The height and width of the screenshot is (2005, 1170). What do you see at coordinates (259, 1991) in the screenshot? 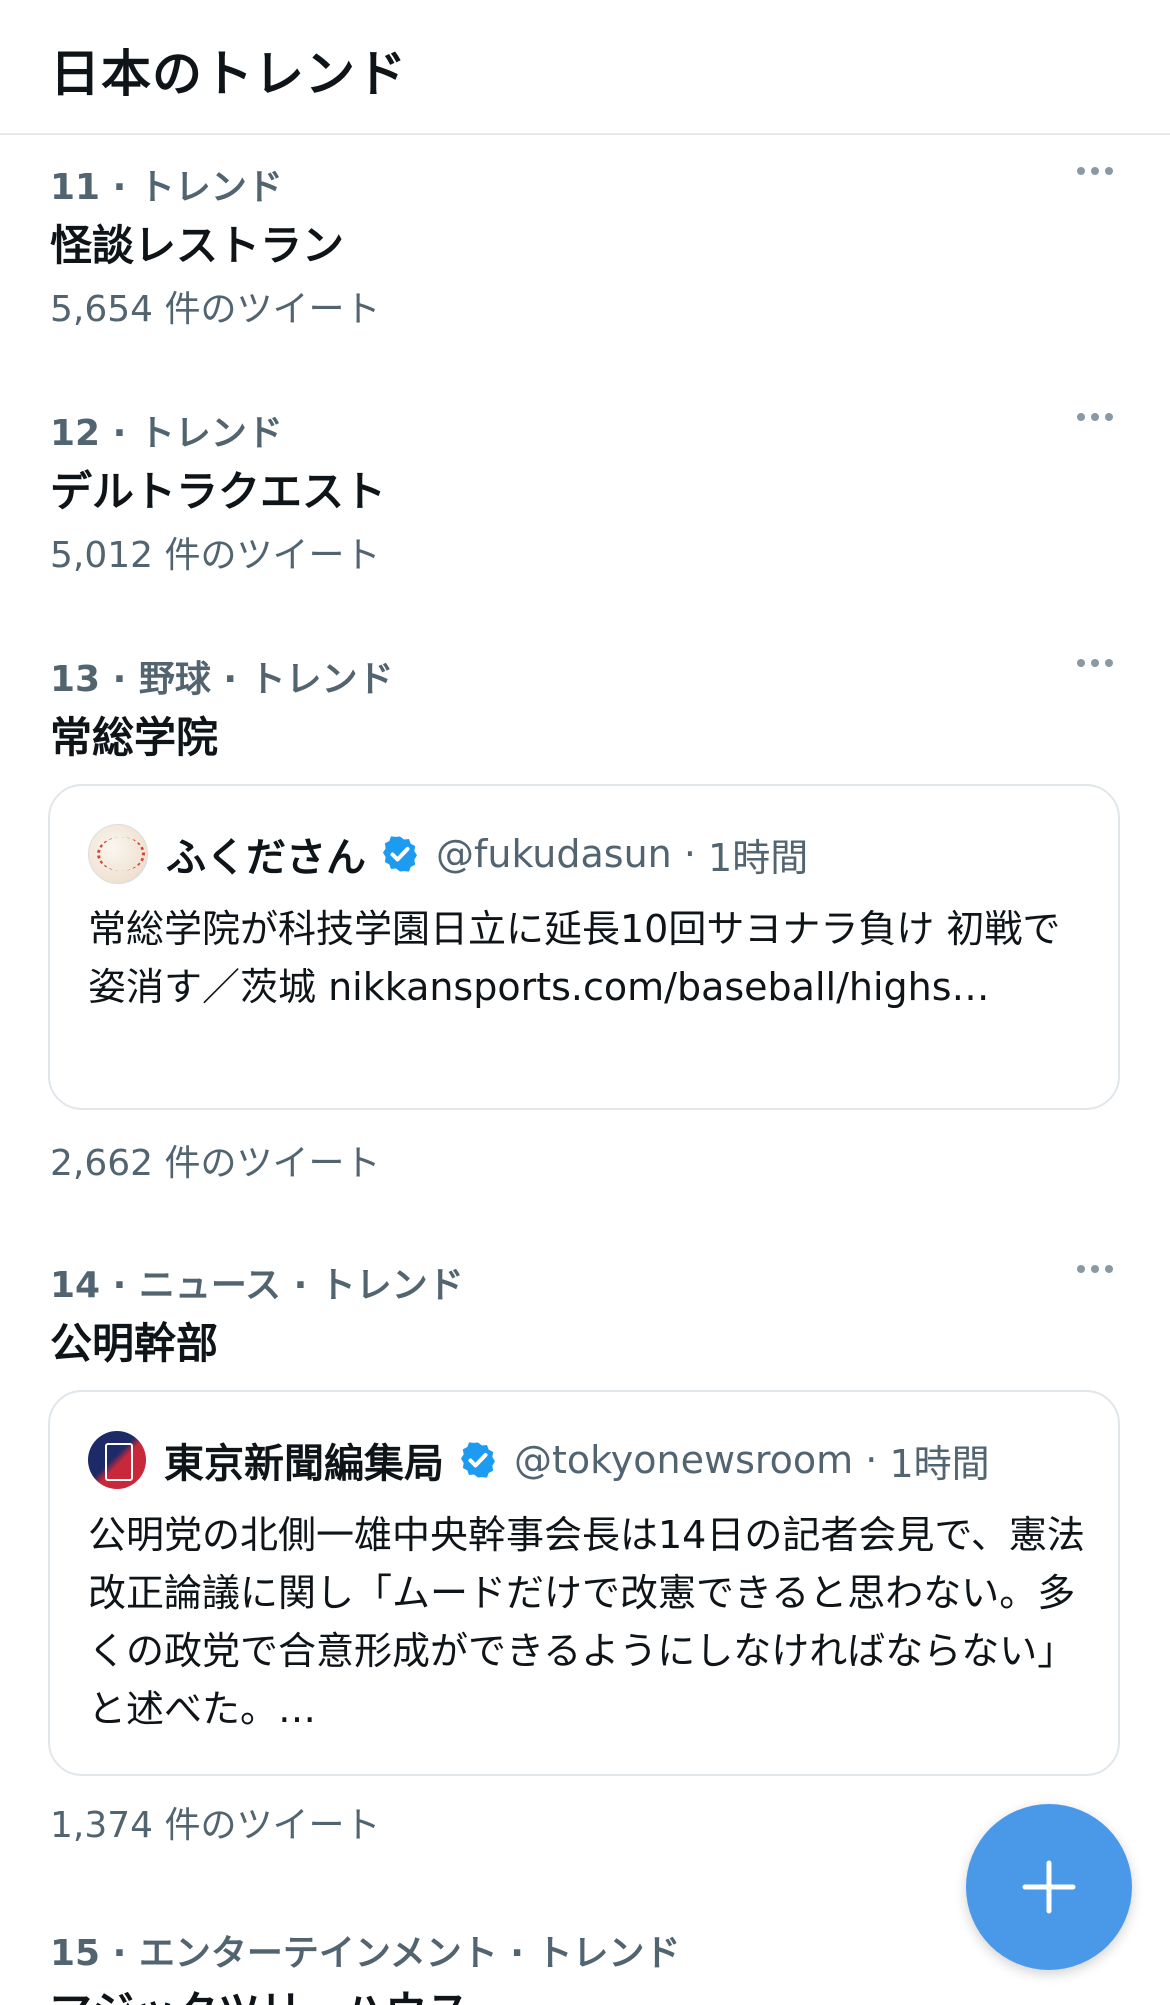
I see `trend-title: マジックツリーハウス` at bounding box center [259, 1991].